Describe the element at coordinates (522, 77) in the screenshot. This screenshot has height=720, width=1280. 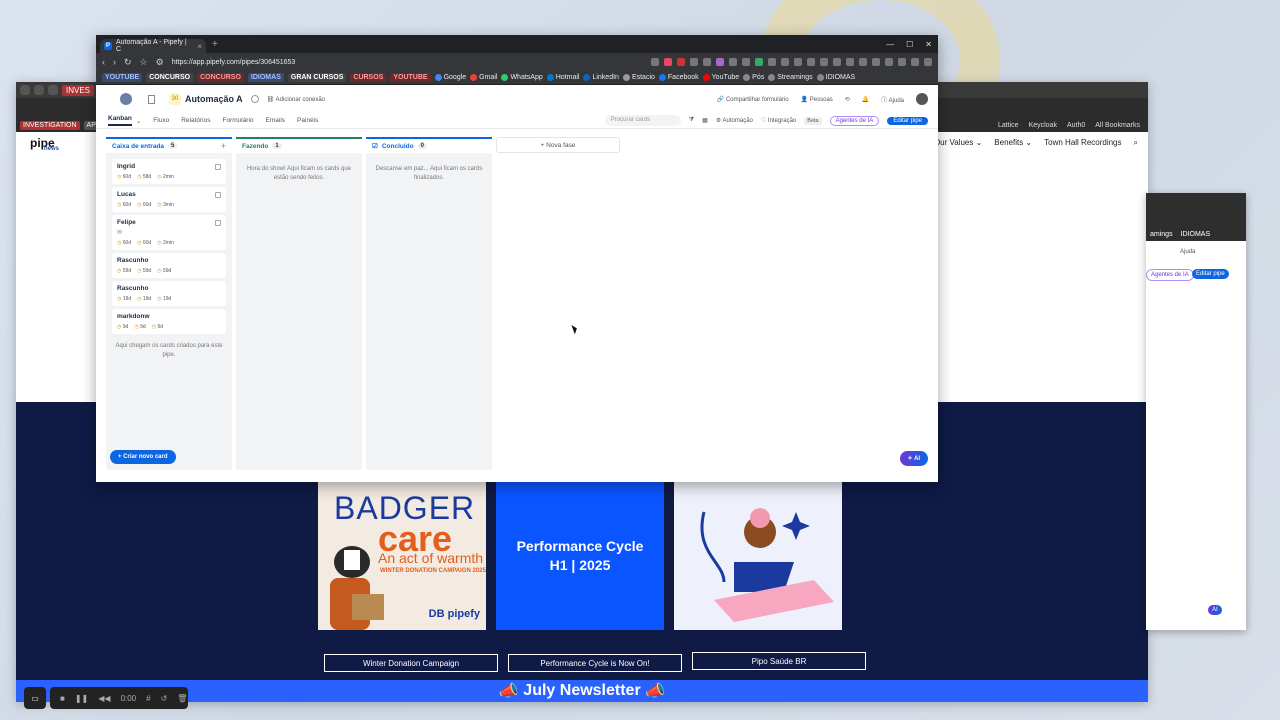
I see `bookmark-link: WhatsApp` at that location.